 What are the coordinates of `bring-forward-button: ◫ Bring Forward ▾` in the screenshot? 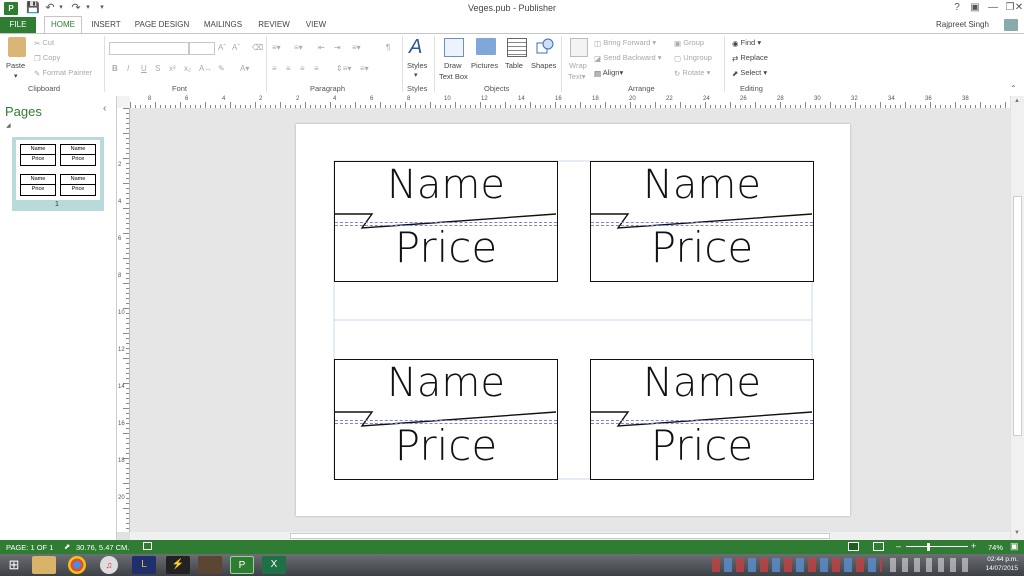 It's located at (625, 43).